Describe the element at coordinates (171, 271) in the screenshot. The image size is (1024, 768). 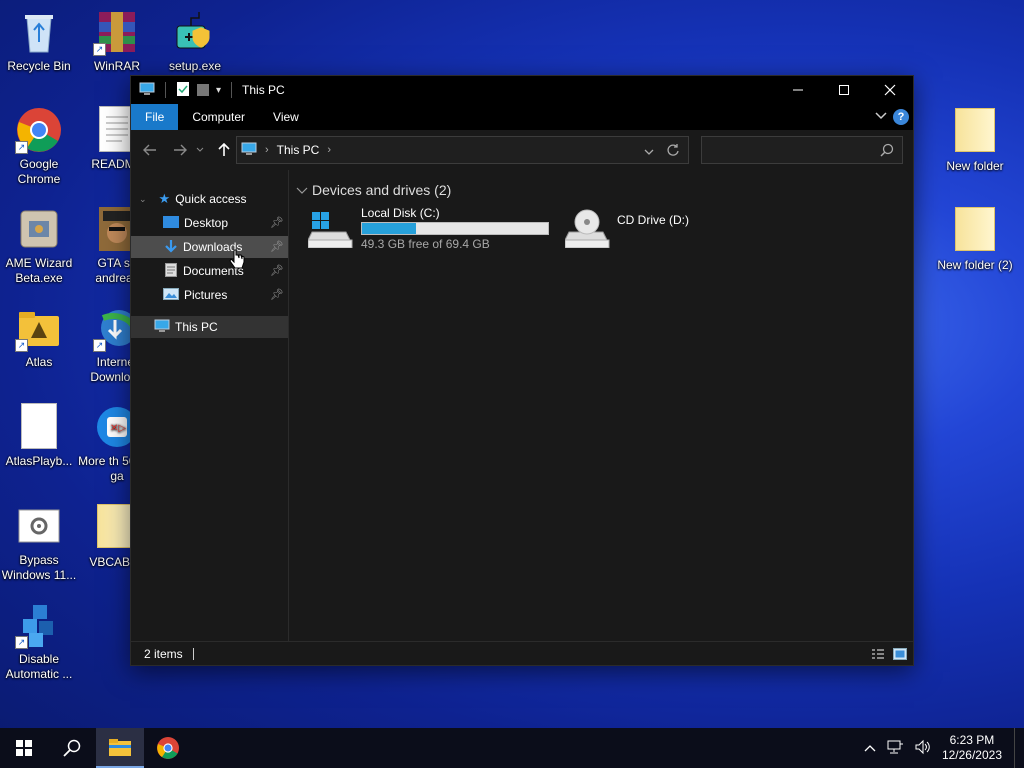
I see `documents-icon` at that location.